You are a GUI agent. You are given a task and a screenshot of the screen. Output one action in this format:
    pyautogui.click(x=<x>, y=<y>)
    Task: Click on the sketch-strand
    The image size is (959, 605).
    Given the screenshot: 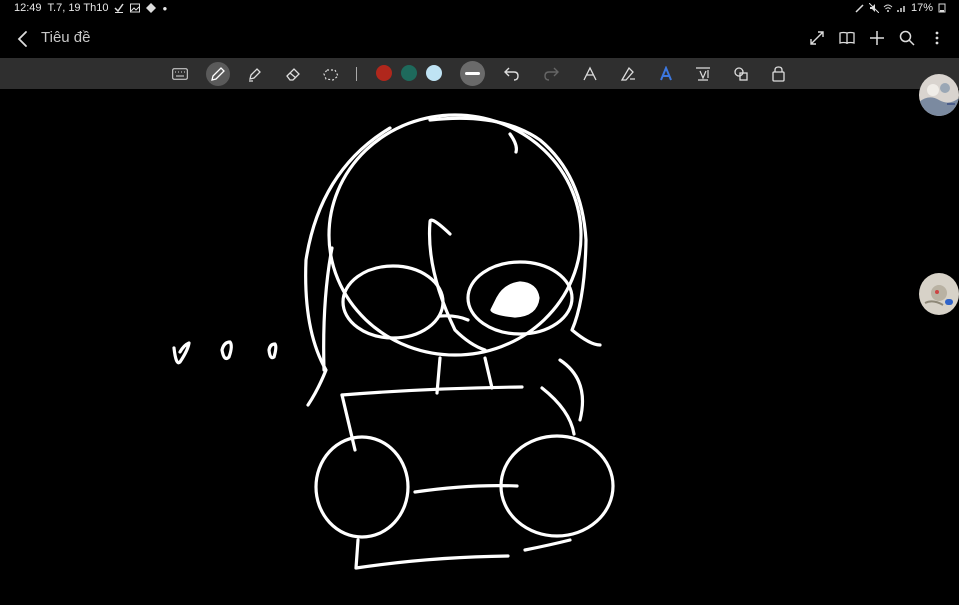 What is the action you would take?
    pyautogui.click(x=513, y=143)
    